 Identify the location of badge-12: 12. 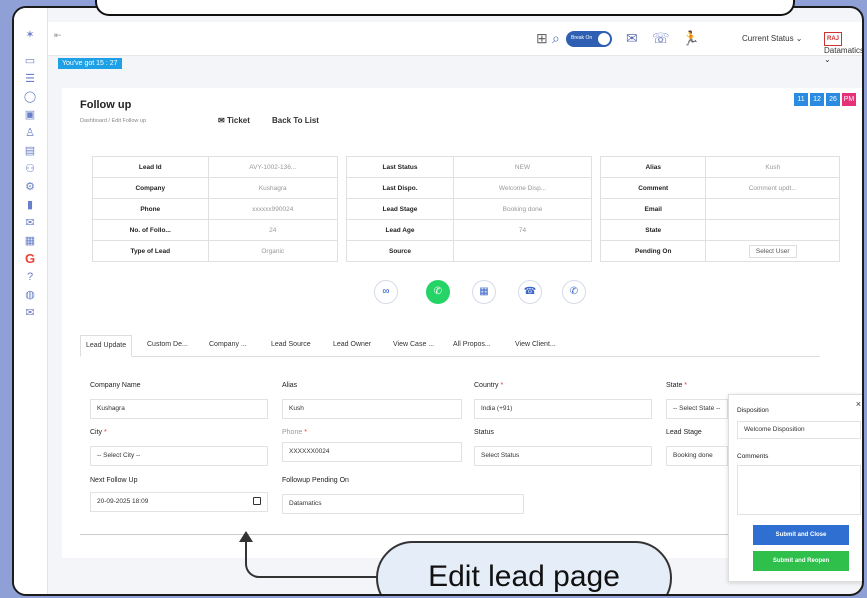
(817, 99).